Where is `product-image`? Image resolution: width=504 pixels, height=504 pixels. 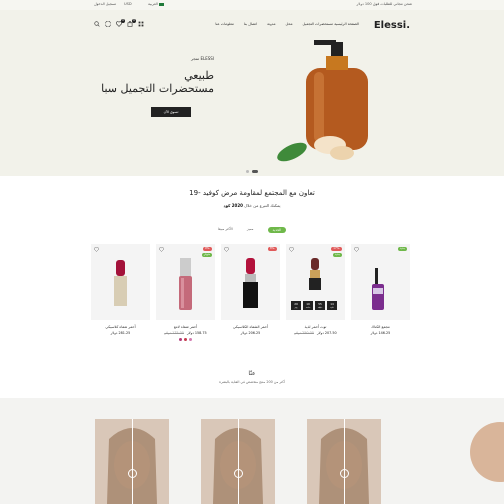
product-image is located at coordinates (120, 282).